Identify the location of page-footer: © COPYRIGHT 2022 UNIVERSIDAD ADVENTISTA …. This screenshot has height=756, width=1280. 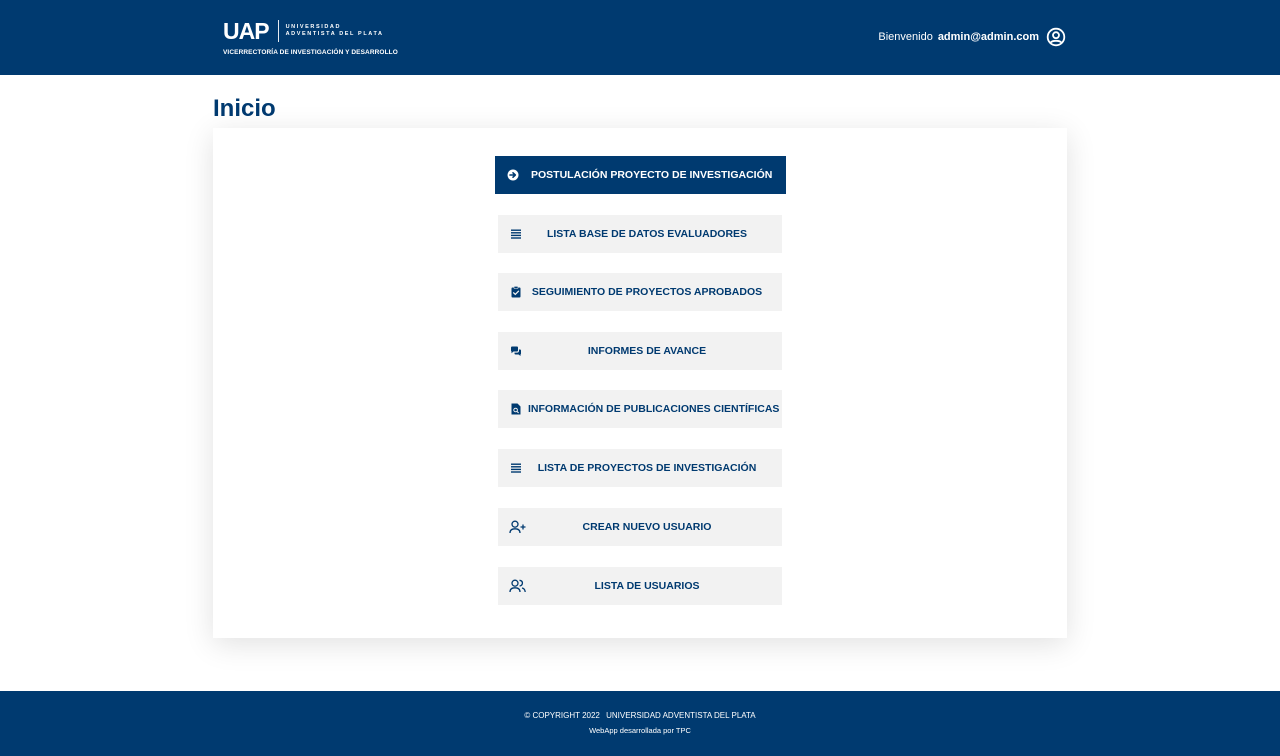
(640, 723).